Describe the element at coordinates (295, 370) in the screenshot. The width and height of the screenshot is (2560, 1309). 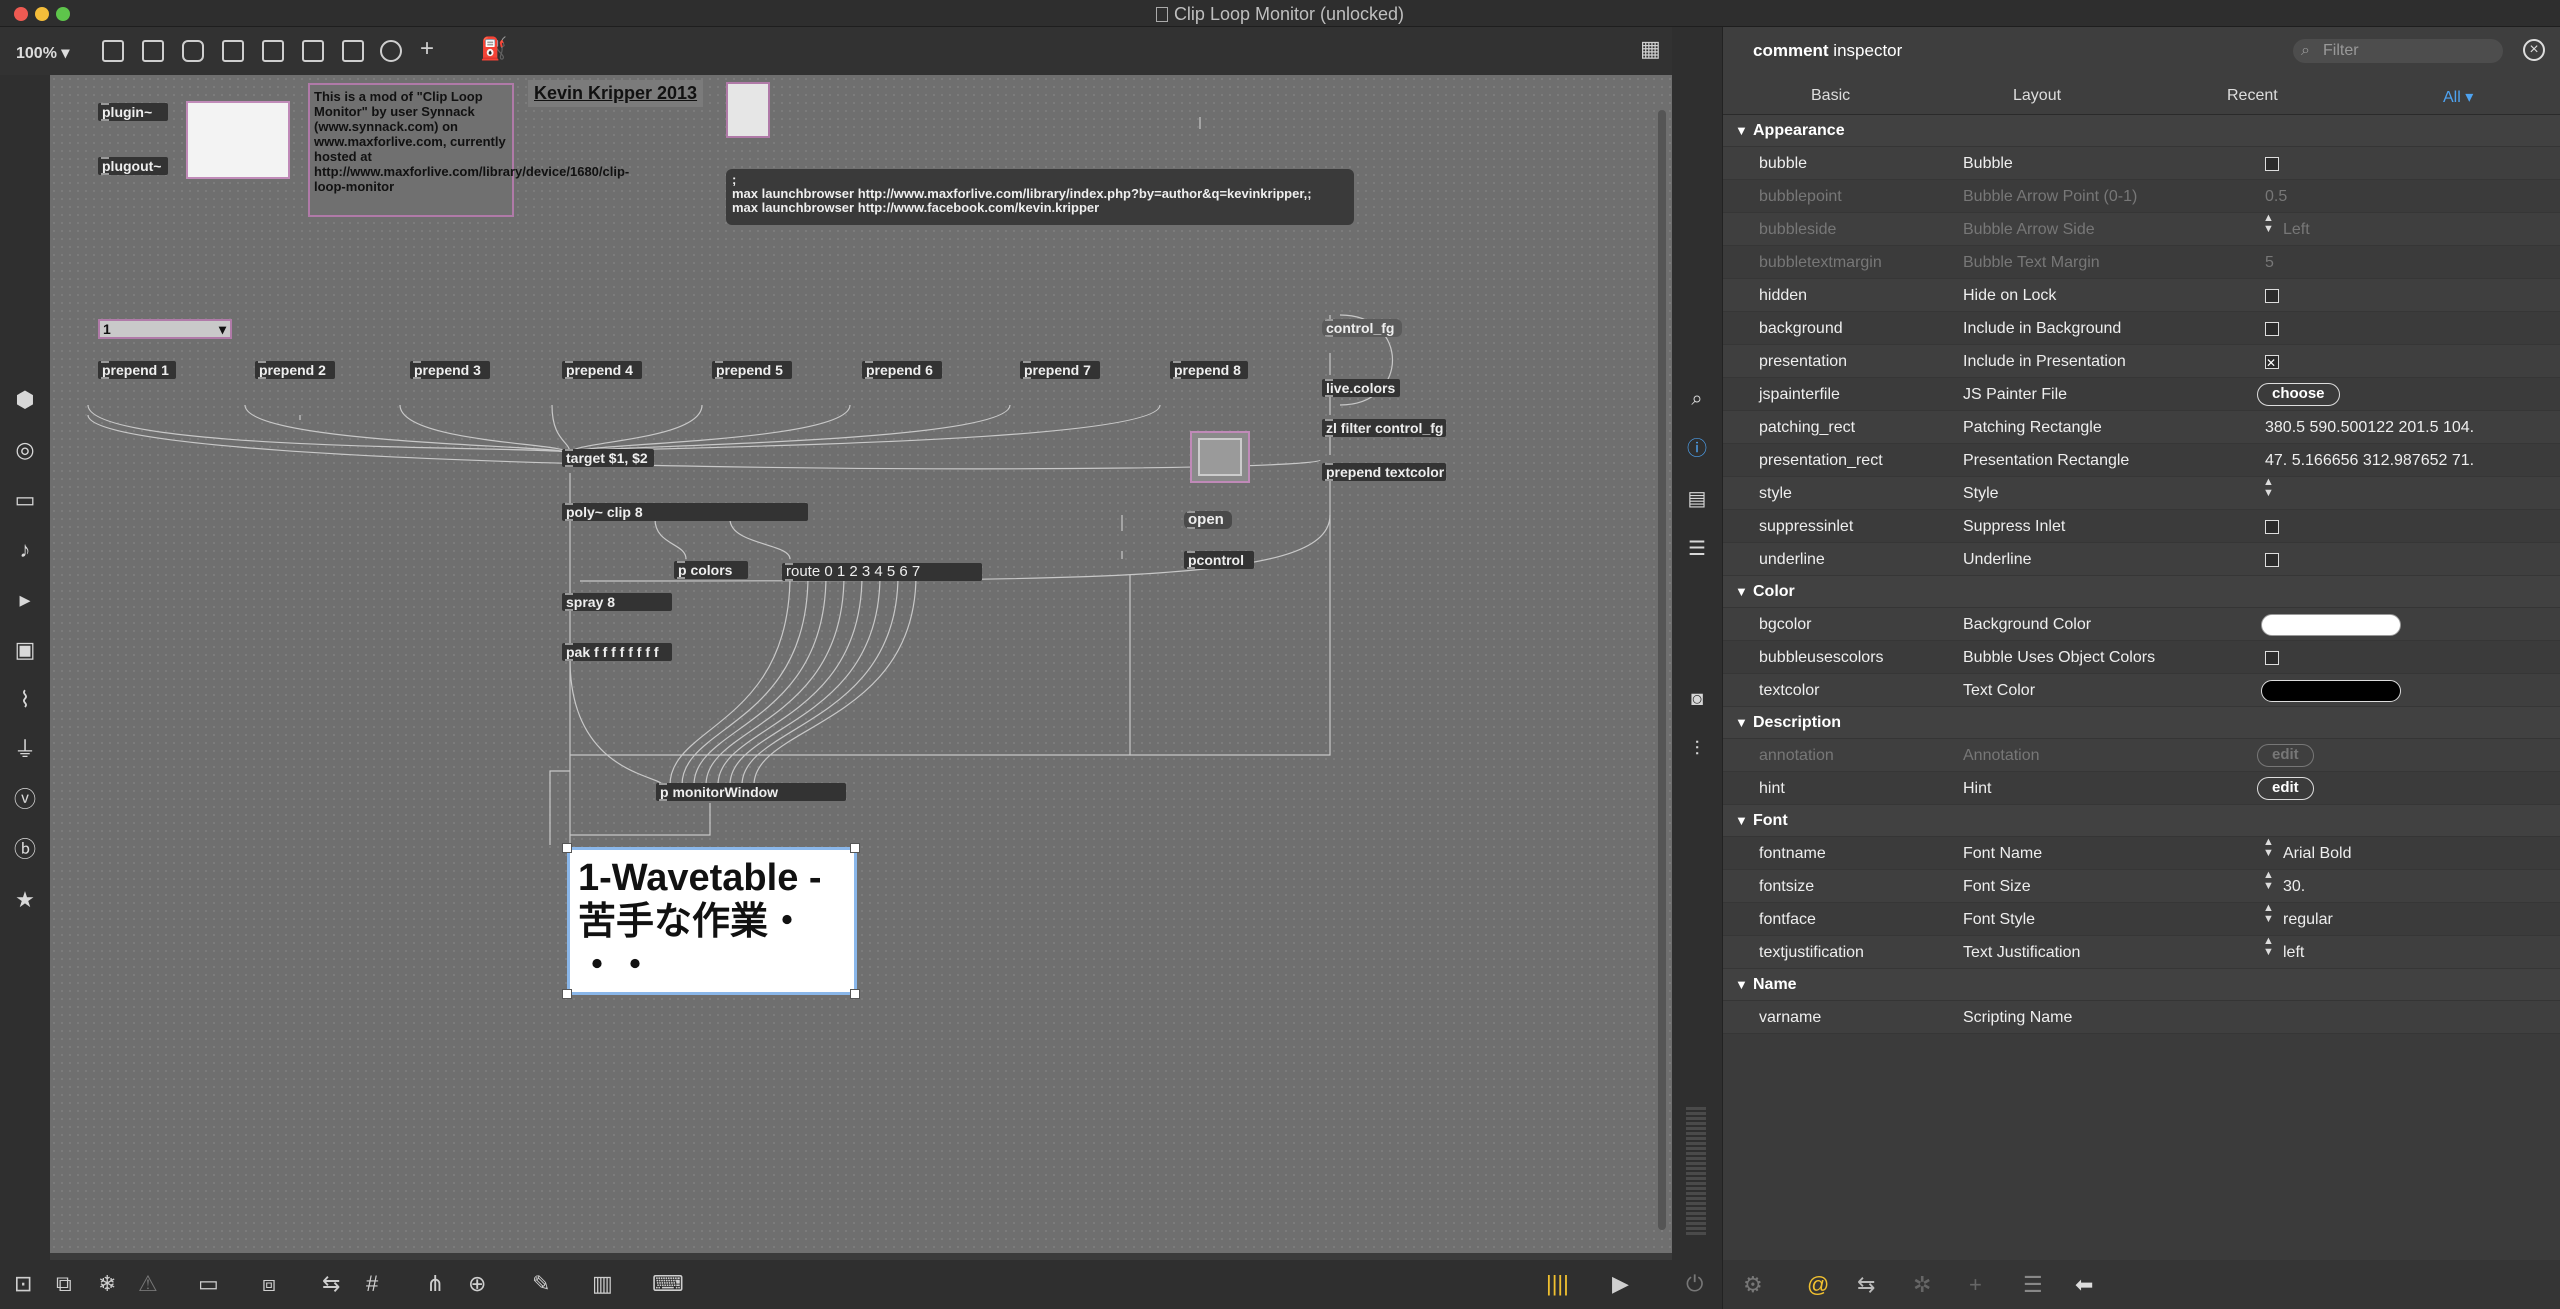
I see `prepend-2-object: prepend 2` at that location.